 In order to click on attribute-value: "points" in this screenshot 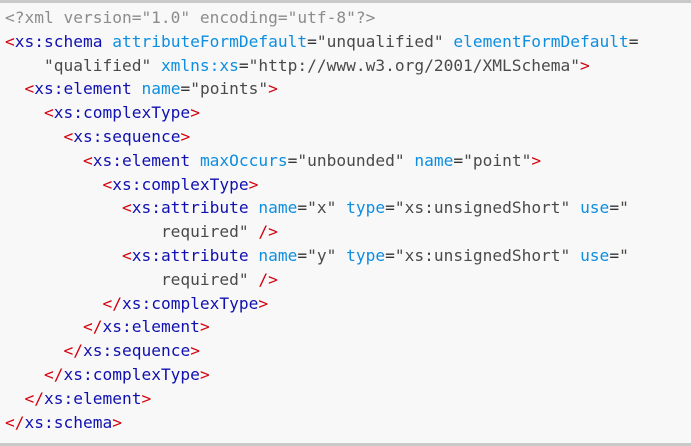, I will do `click(229, 89)`.